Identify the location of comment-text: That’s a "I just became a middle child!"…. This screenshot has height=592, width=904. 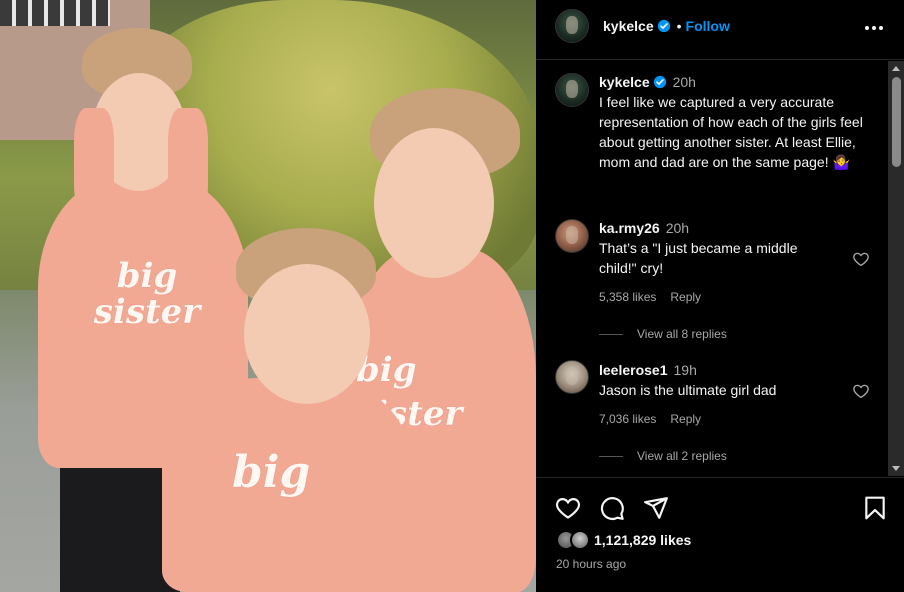
(698, 258).